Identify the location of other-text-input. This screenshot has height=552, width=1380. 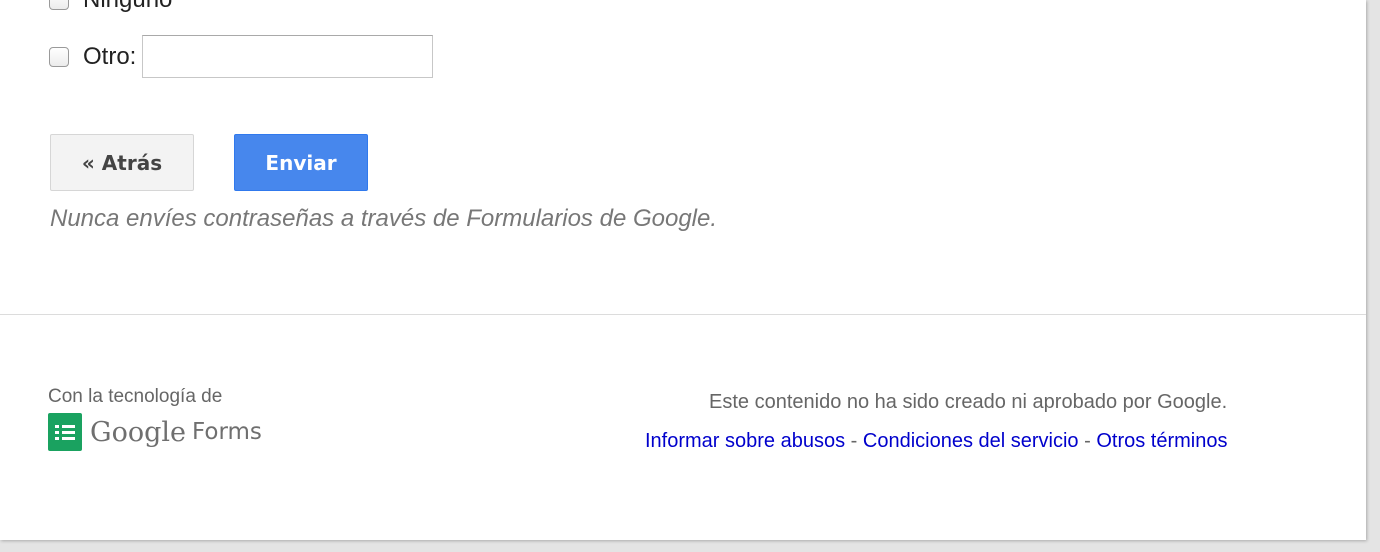
(288, 56).